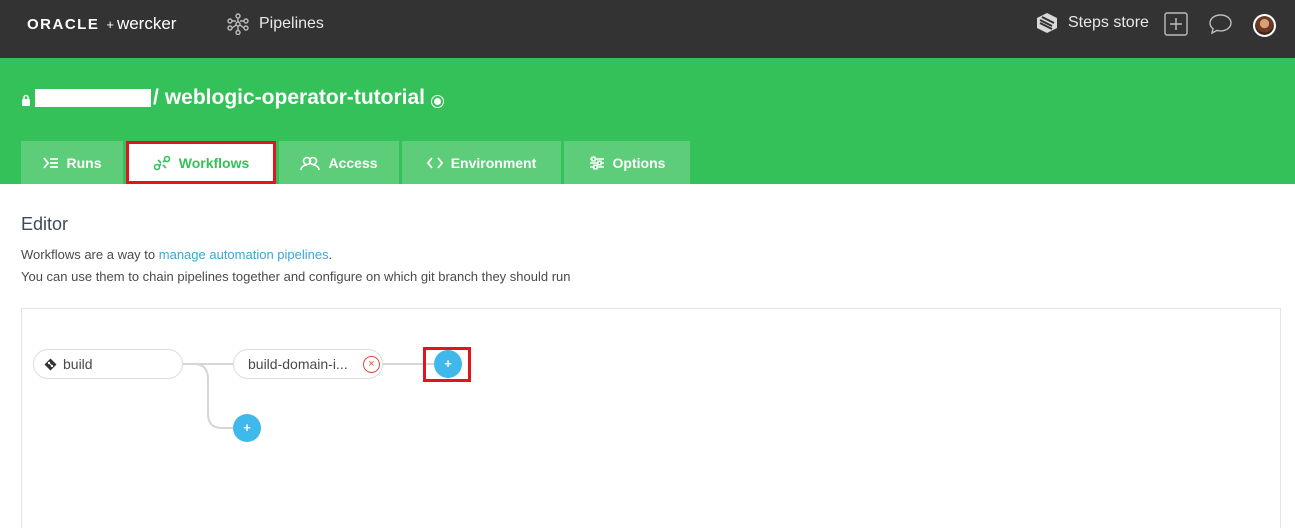 Image resolution: width=1295 pixels, height=529 pixels. Describe the element at coordinates (1047, 23) in the screenshot. I see `steps-store-icon` at that location.